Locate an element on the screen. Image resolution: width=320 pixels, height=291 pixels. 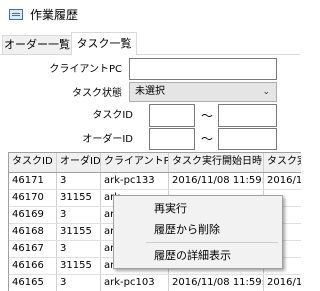
tab-order-list: オーダー一覧 is located at coordinates (37, 44).